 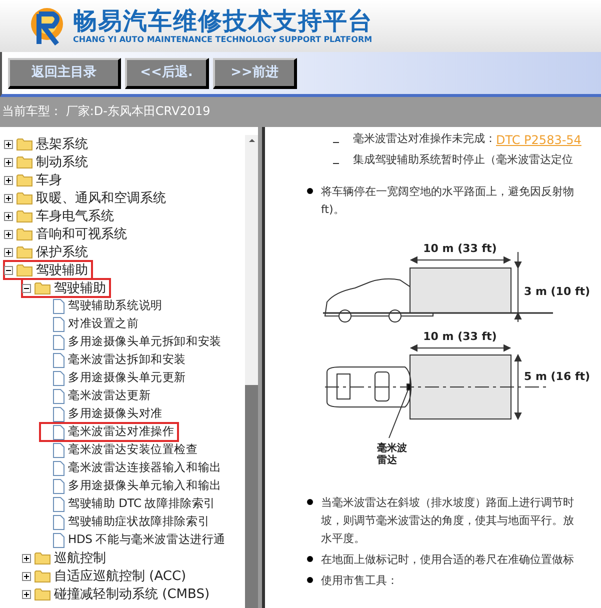 What do you see at coordinates (101, 198) in the screenshot?
I see `tree-item: 取暖、通风和空调系统` at bounding box center [101, 198].